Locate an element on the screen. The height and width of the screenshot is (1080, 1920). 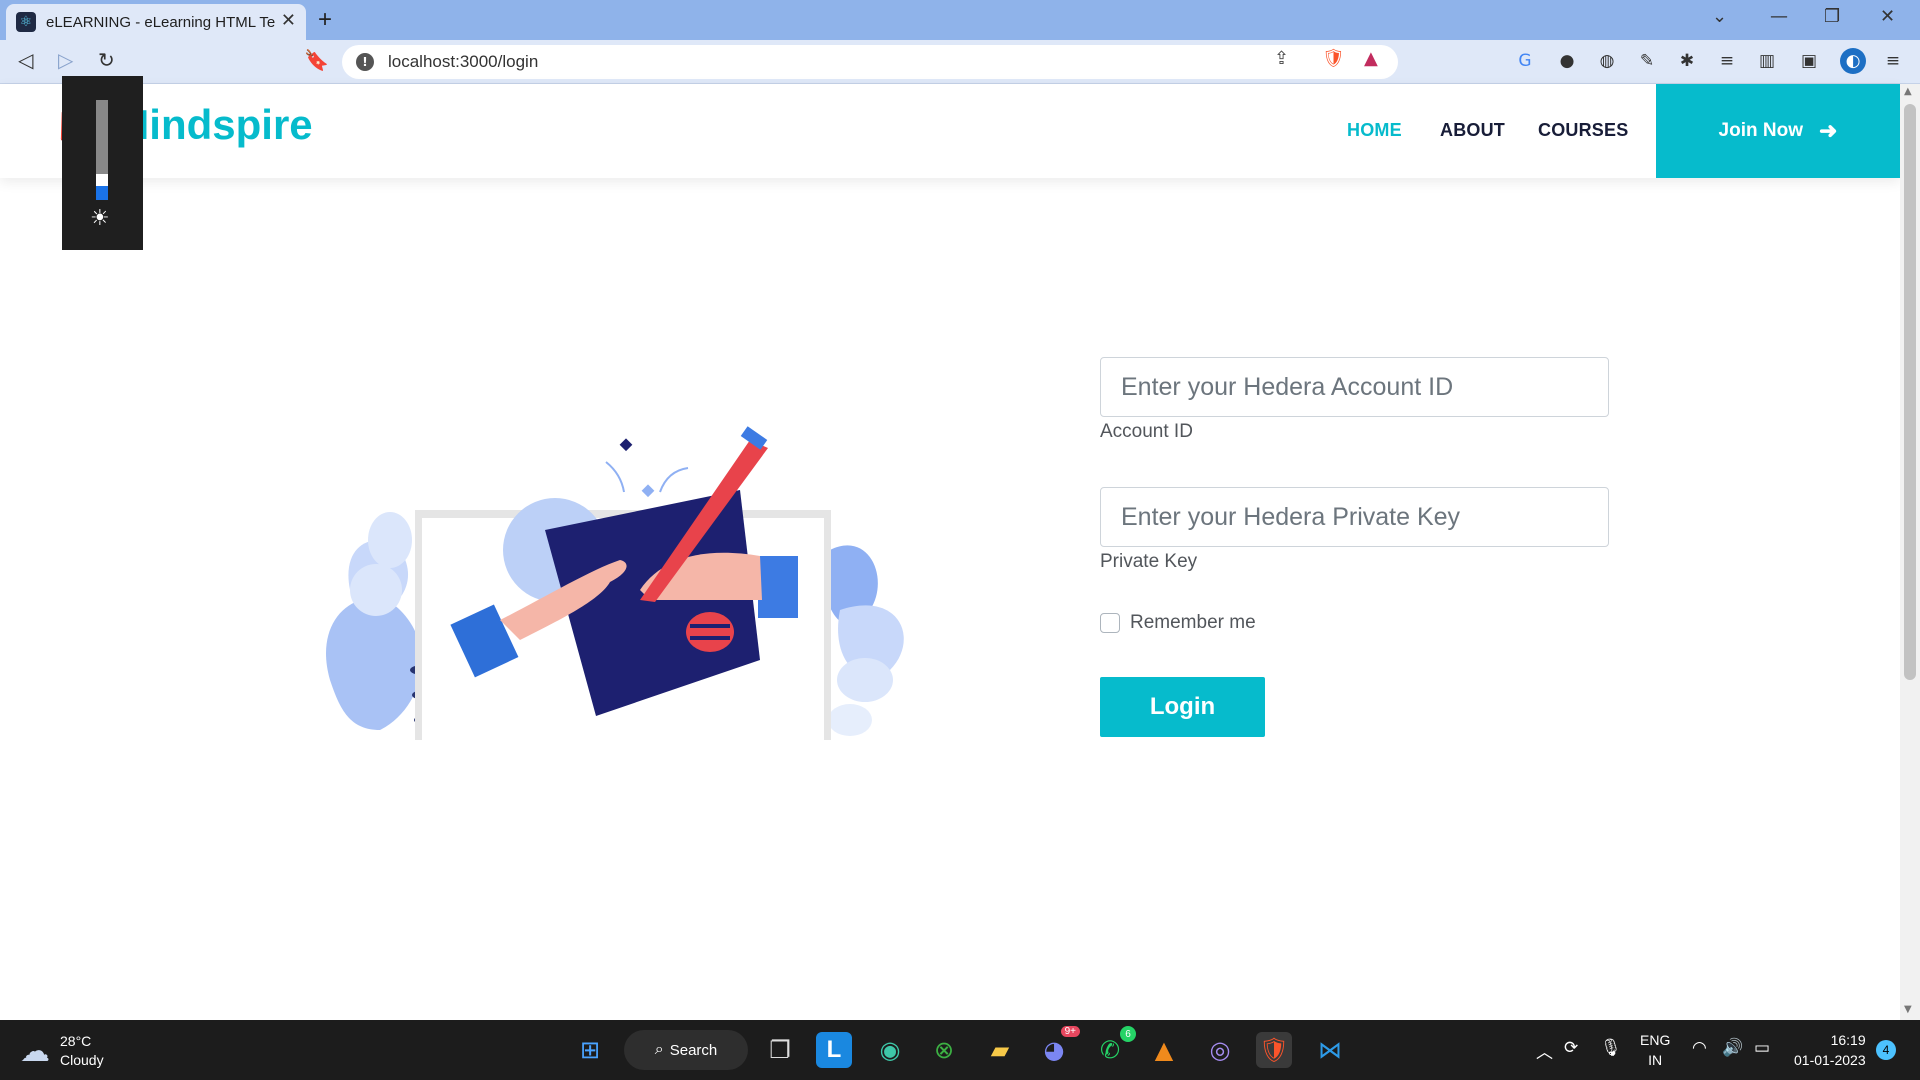
search-label: Search is located at coordinates (693, 1050).